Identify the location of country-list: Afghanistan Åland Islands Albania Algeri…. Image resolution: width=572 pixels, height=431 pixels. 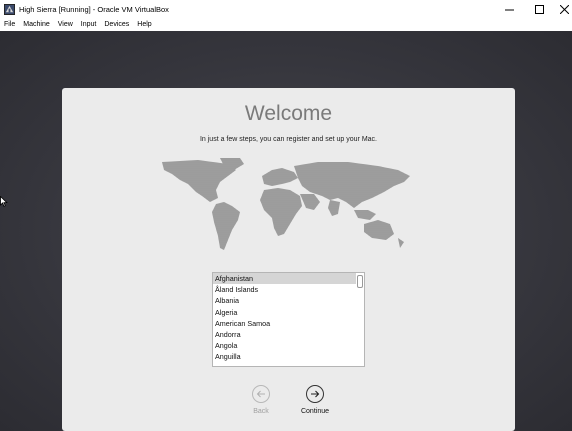
(288, 319).